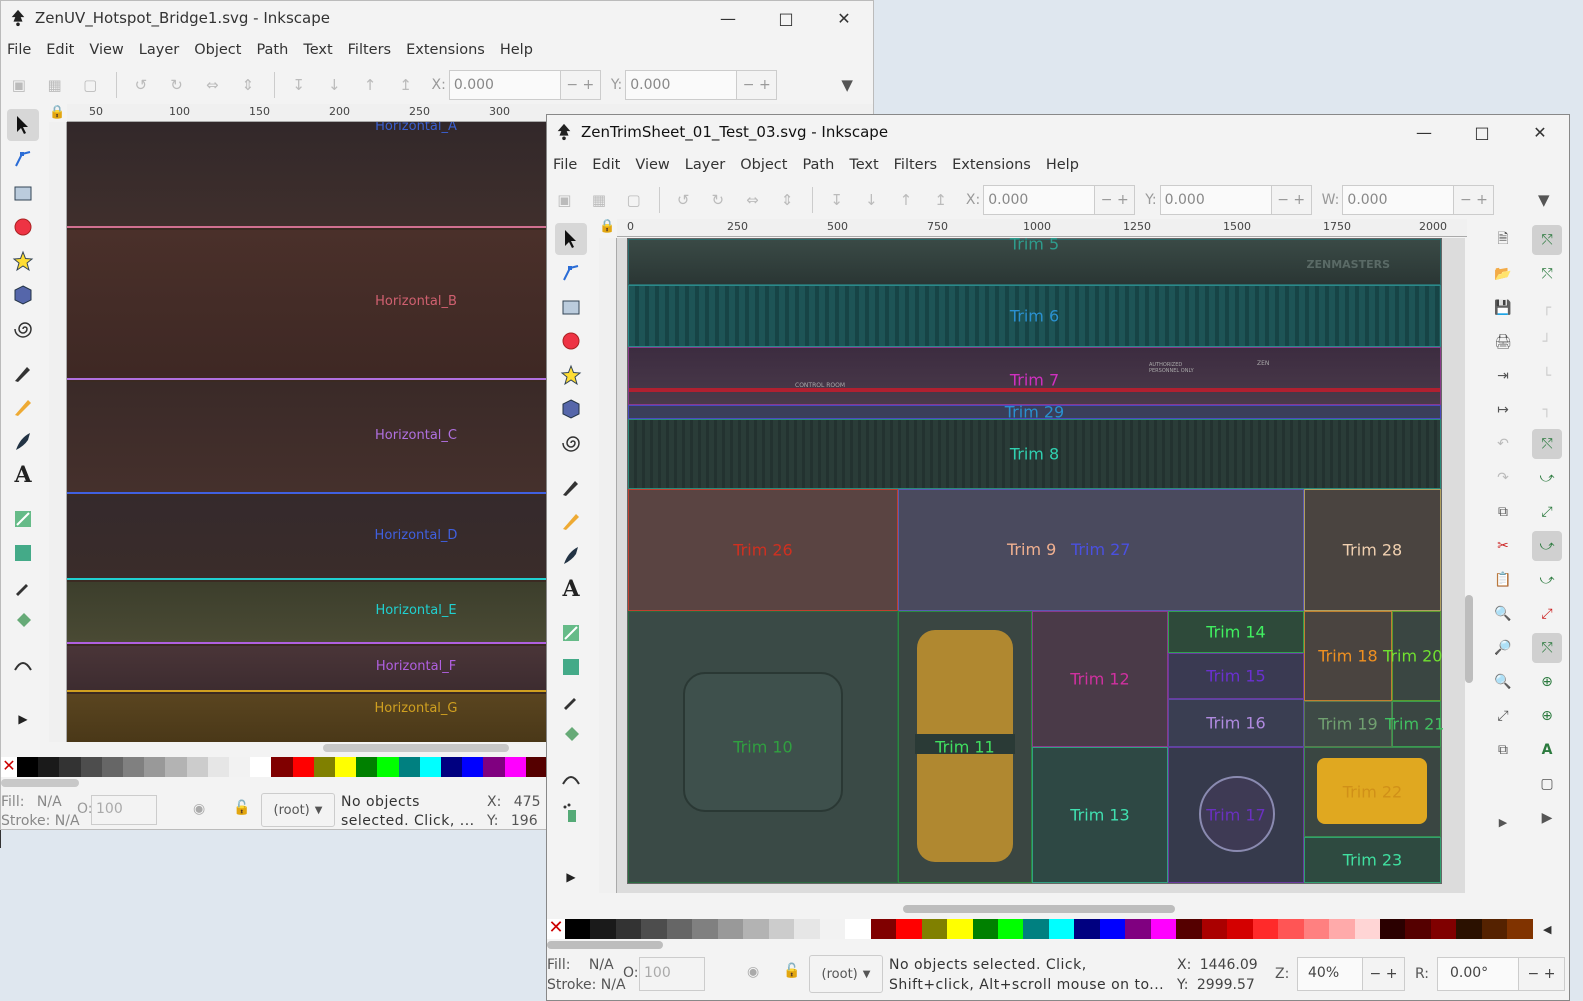  What do you see at coordinates (141, 85) in the screenshot?
I see `rotate-ccw-icon: ↺` at bounding box center [141, 85].